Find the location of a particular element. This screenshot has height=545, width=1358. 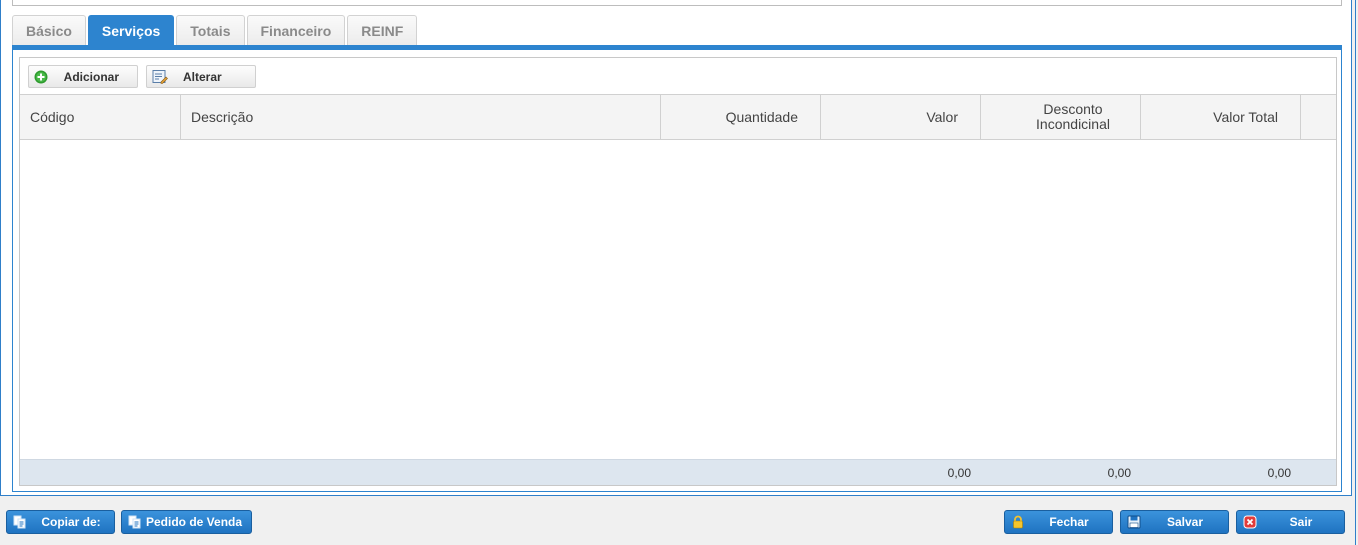

col-valor-total: Valor Total is located at coordinates (1221, 117).